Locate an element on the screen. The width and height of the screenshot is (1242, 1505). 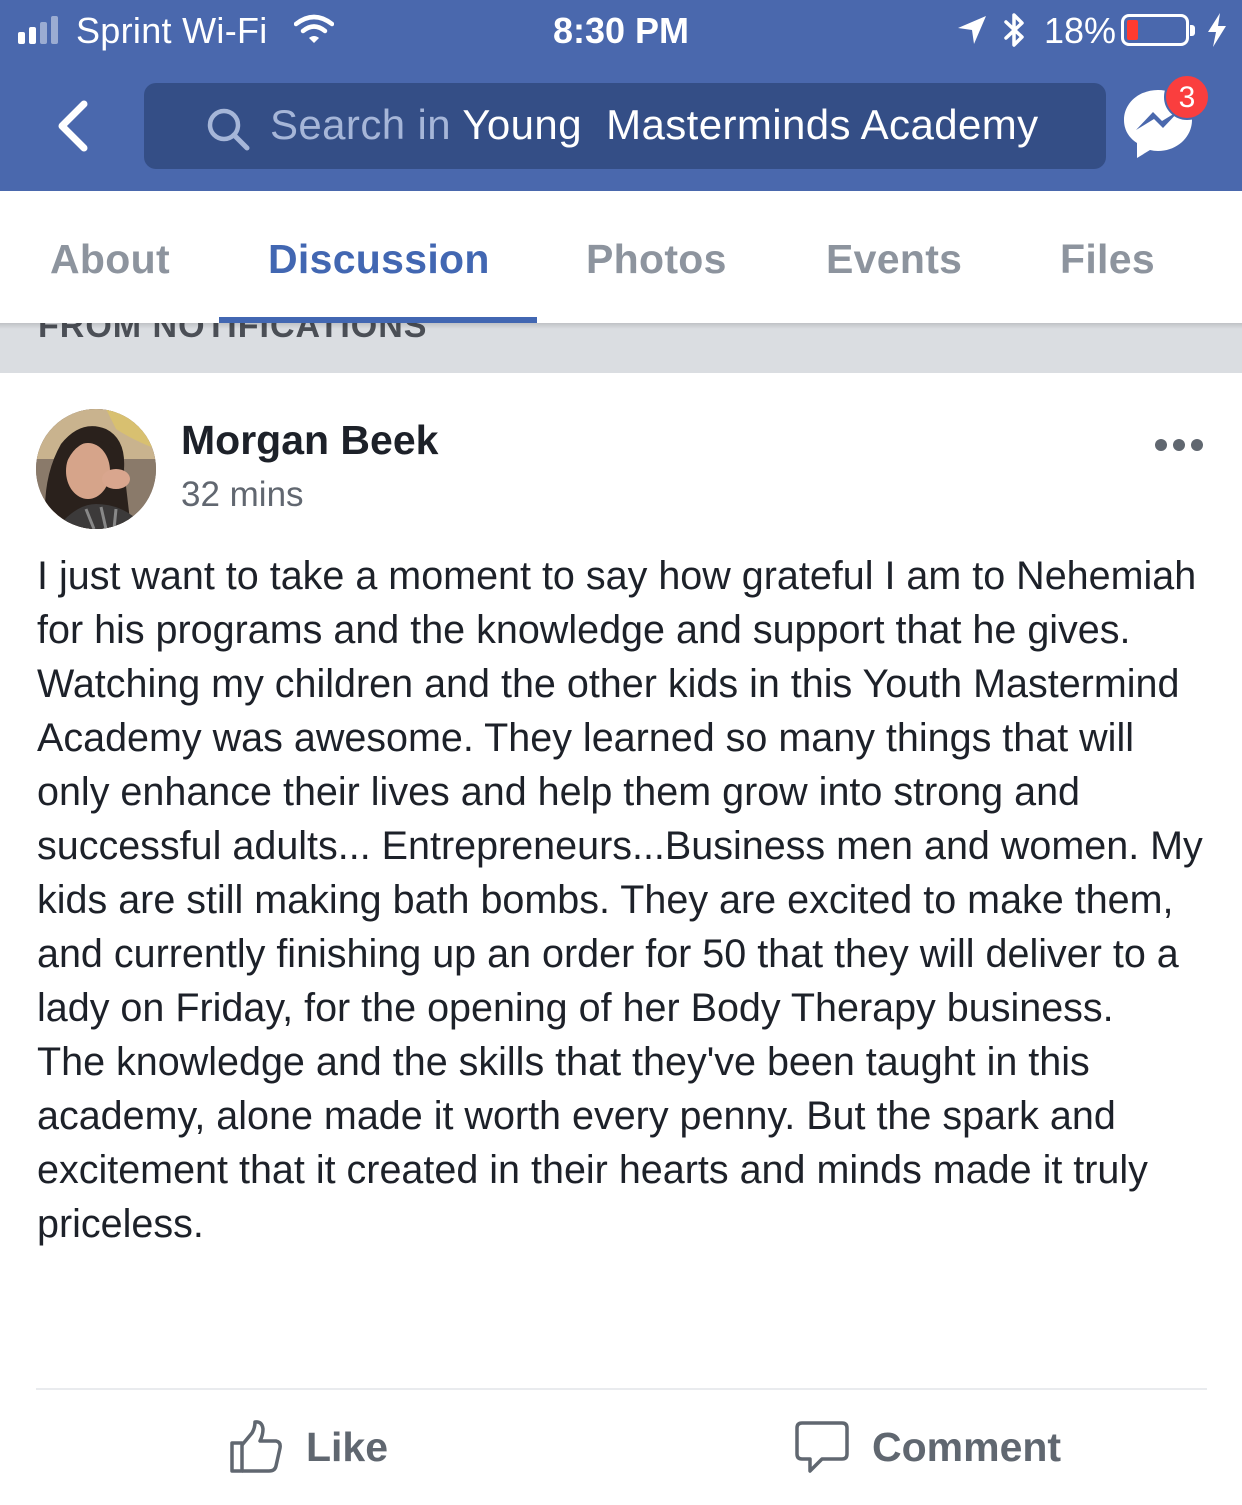
search-placeholder: Search in Young Masterminds Academy is located at coordinates (654, 125).